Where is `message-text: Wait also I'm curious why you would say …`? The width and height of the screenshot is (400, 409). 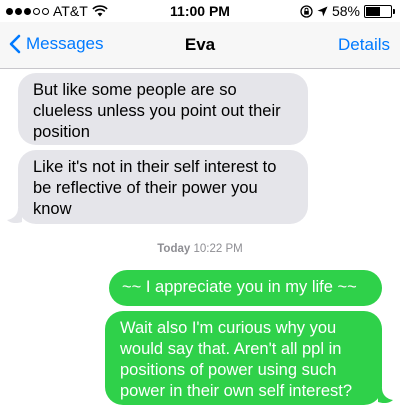
message-text: Wait also I'm curious why you would say … is located at coordinates (236, 359).